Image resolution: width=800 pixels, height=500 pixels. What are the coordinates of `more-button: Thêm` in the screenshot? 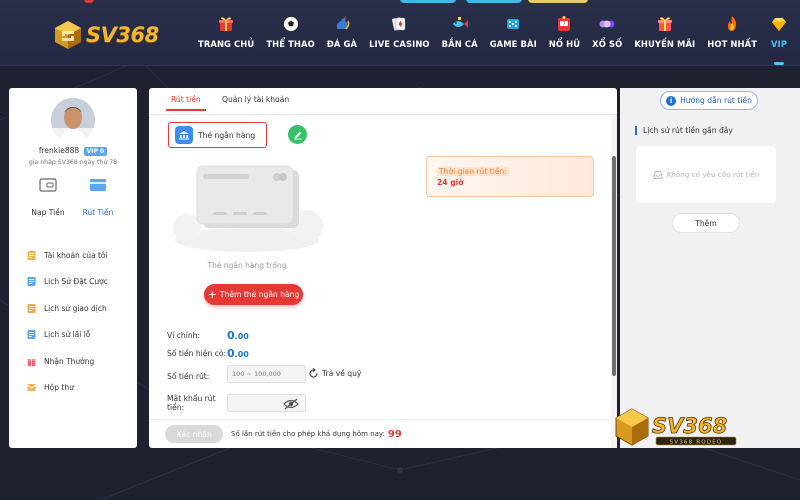 It's located at (706, 223).